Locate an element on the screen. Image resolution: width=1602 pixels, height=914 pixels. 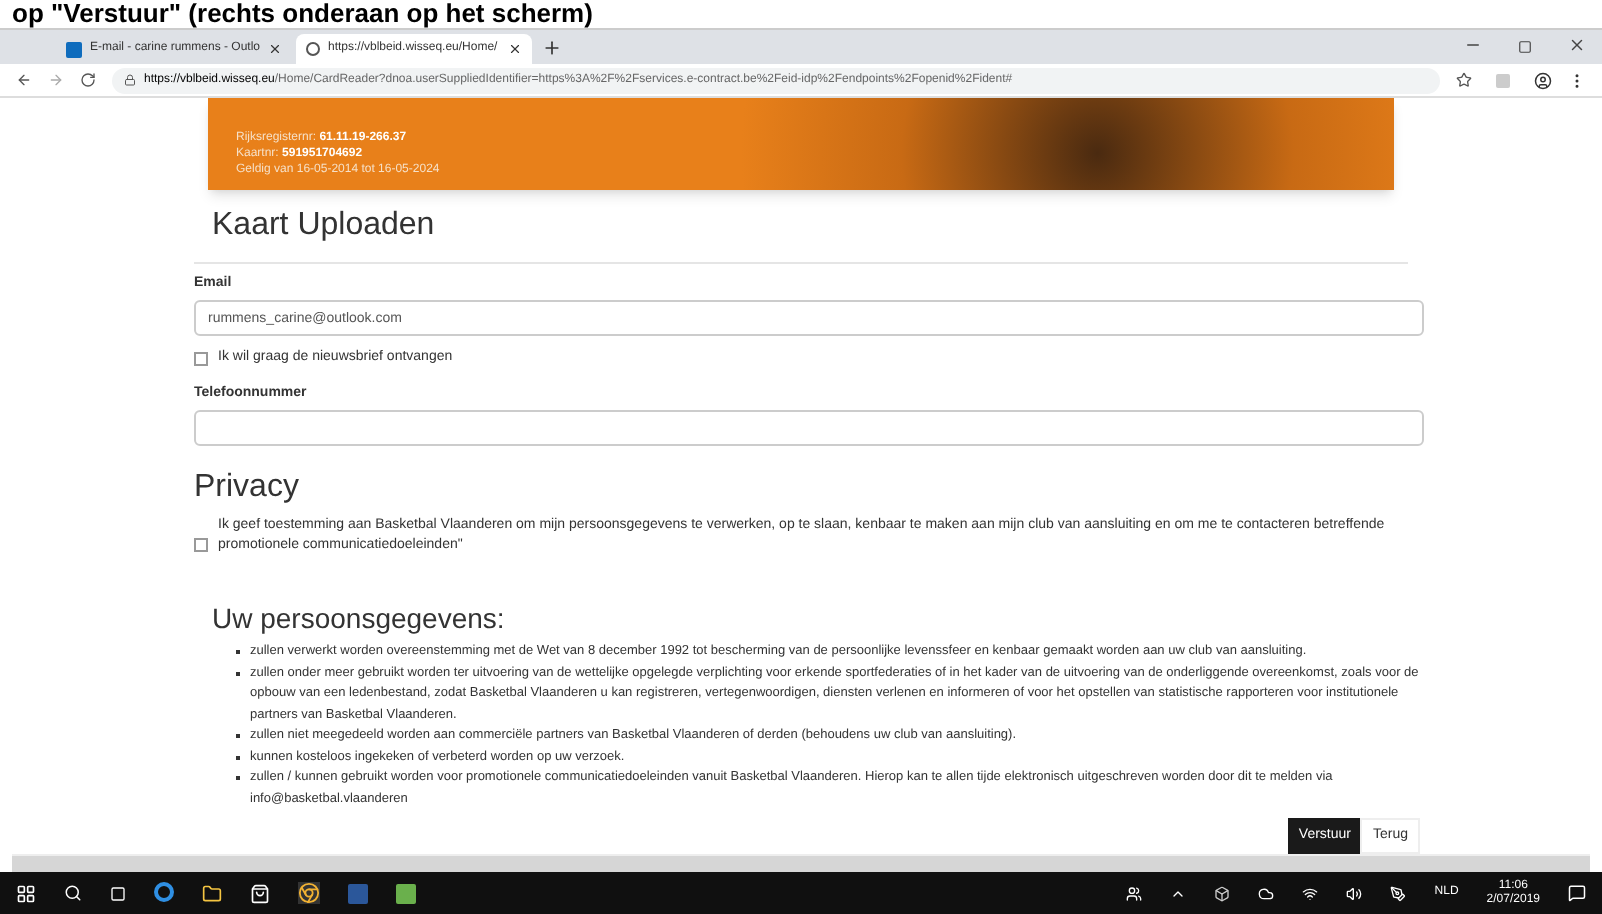
horizontal-scrollbar is located at coordinates (801, 863).